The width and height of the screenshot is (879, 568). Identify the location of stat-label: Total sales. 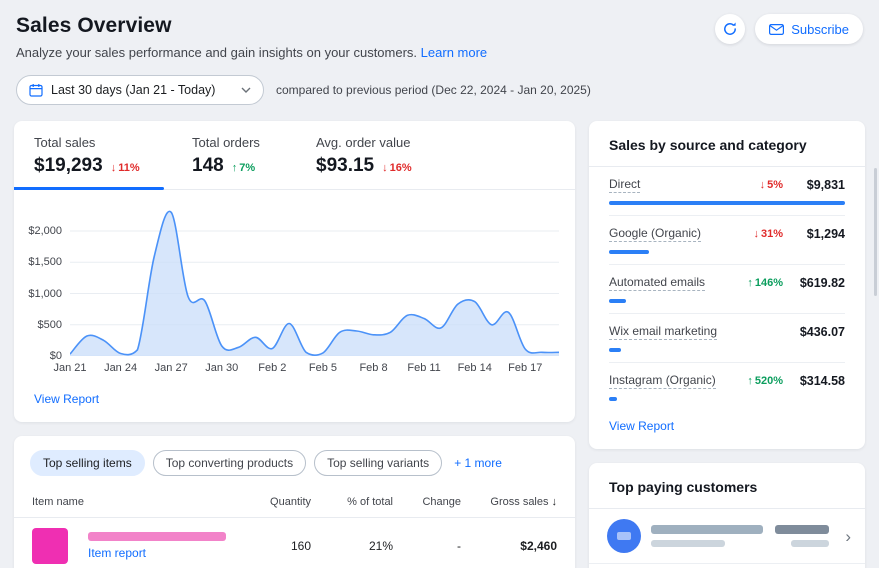
(65, 142).